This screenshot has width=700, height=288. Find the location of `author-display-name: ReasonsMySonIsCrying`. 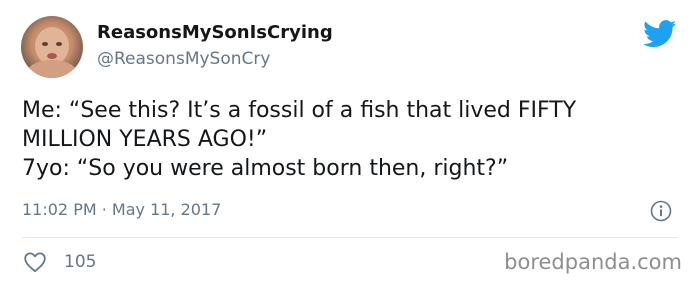

author-display-name: ReasonsMySonIsCrying is located at coordinates (215, 32).